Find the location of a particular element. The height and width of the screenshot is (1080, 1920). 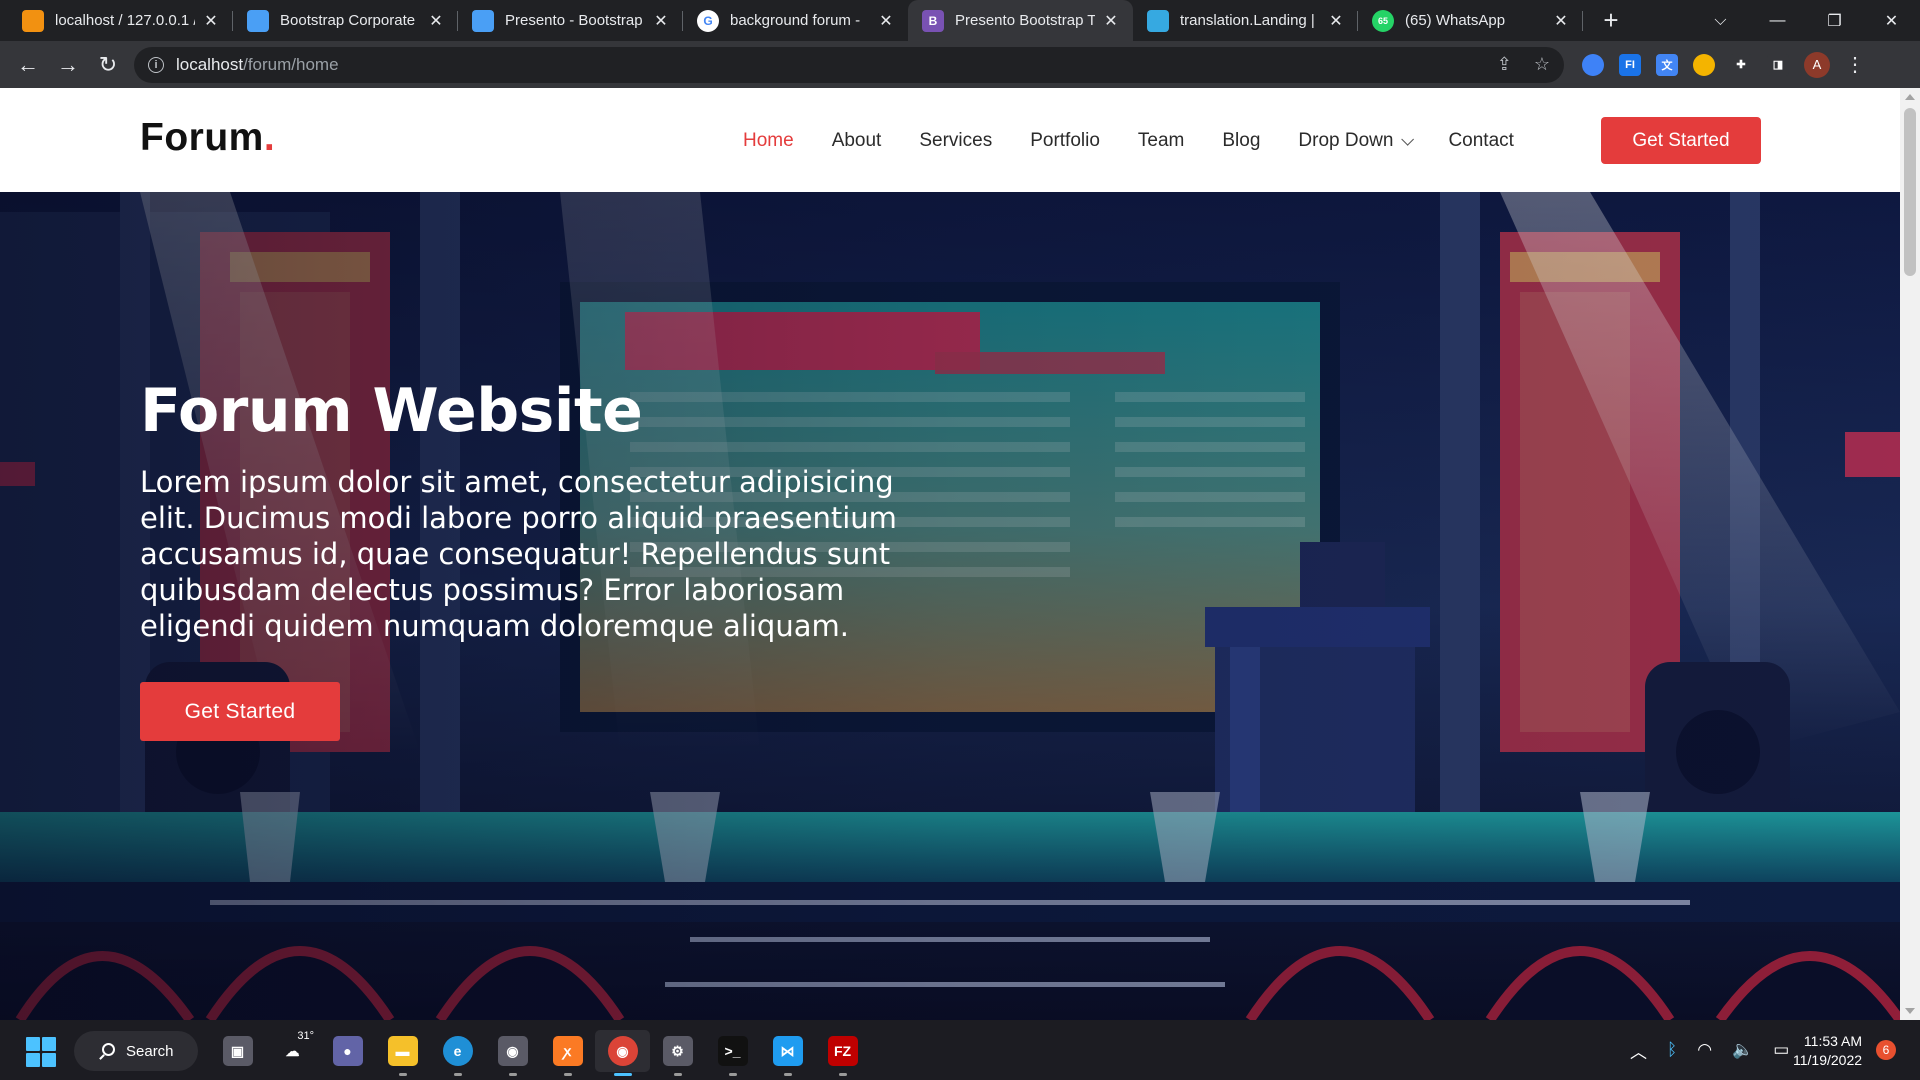

vscode-icon: ⋈ is located at coordinates (787, 1051).